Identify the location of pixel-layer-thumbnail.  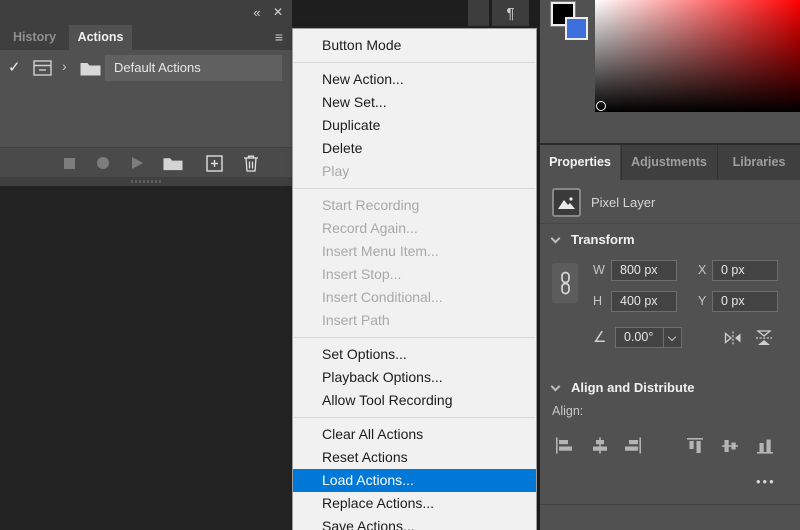
(566, 202).